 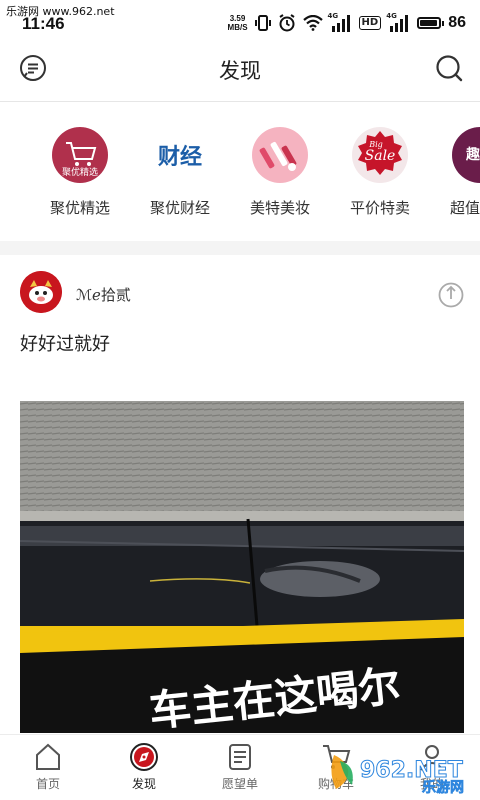 What do you see at coordinates (65, 344) in the screenshot?
I see `post-text: 好好过就好` at bounding box center [65, 344].